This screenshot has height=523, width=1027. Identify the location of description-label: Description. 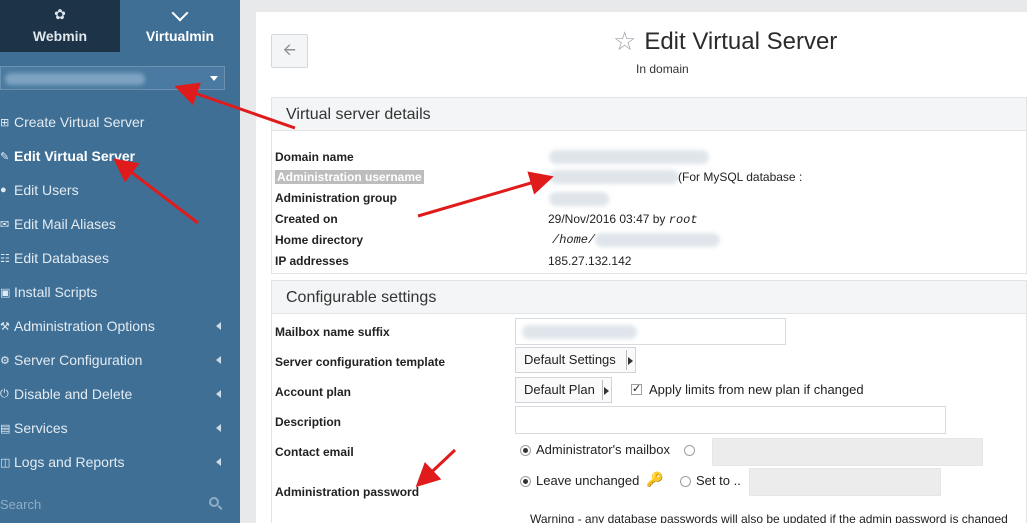
(308, 422).